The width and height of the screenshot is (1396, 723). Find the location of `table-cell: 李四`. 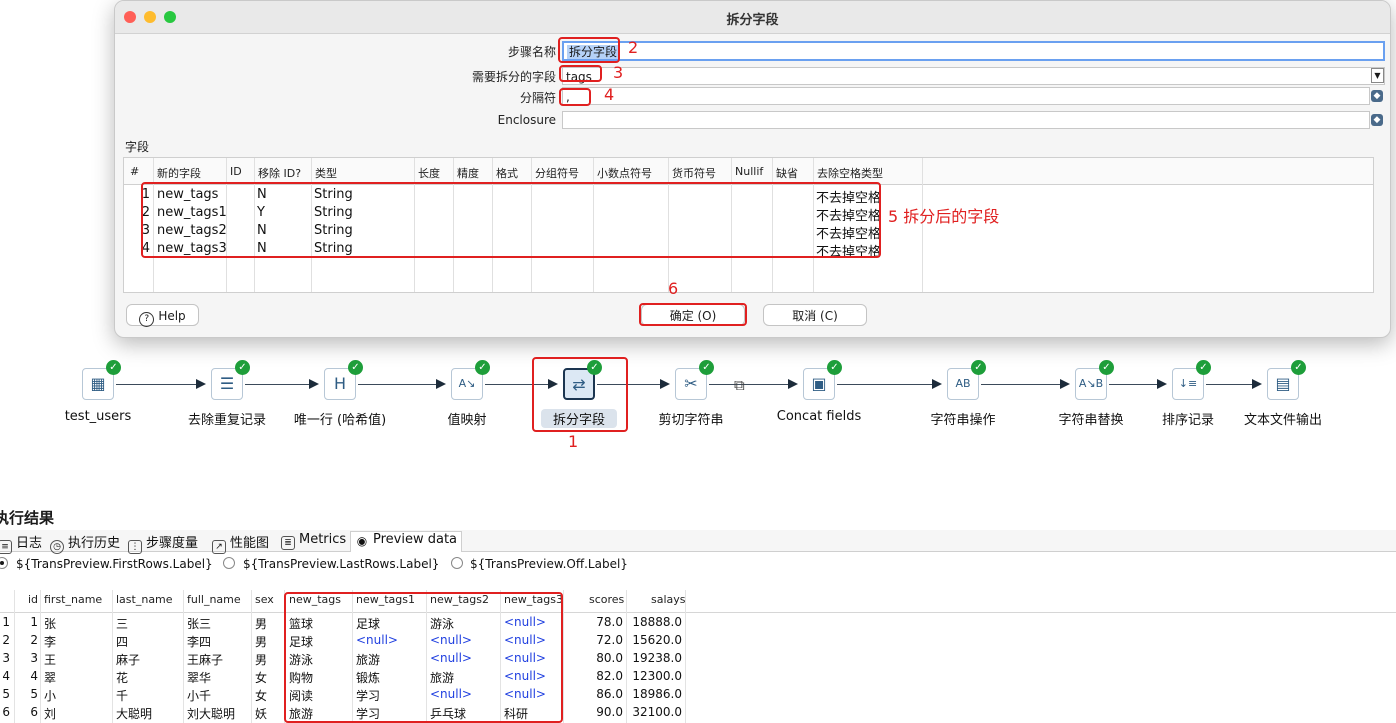

table-cell: 李四 is located at coordinates (199, 641).